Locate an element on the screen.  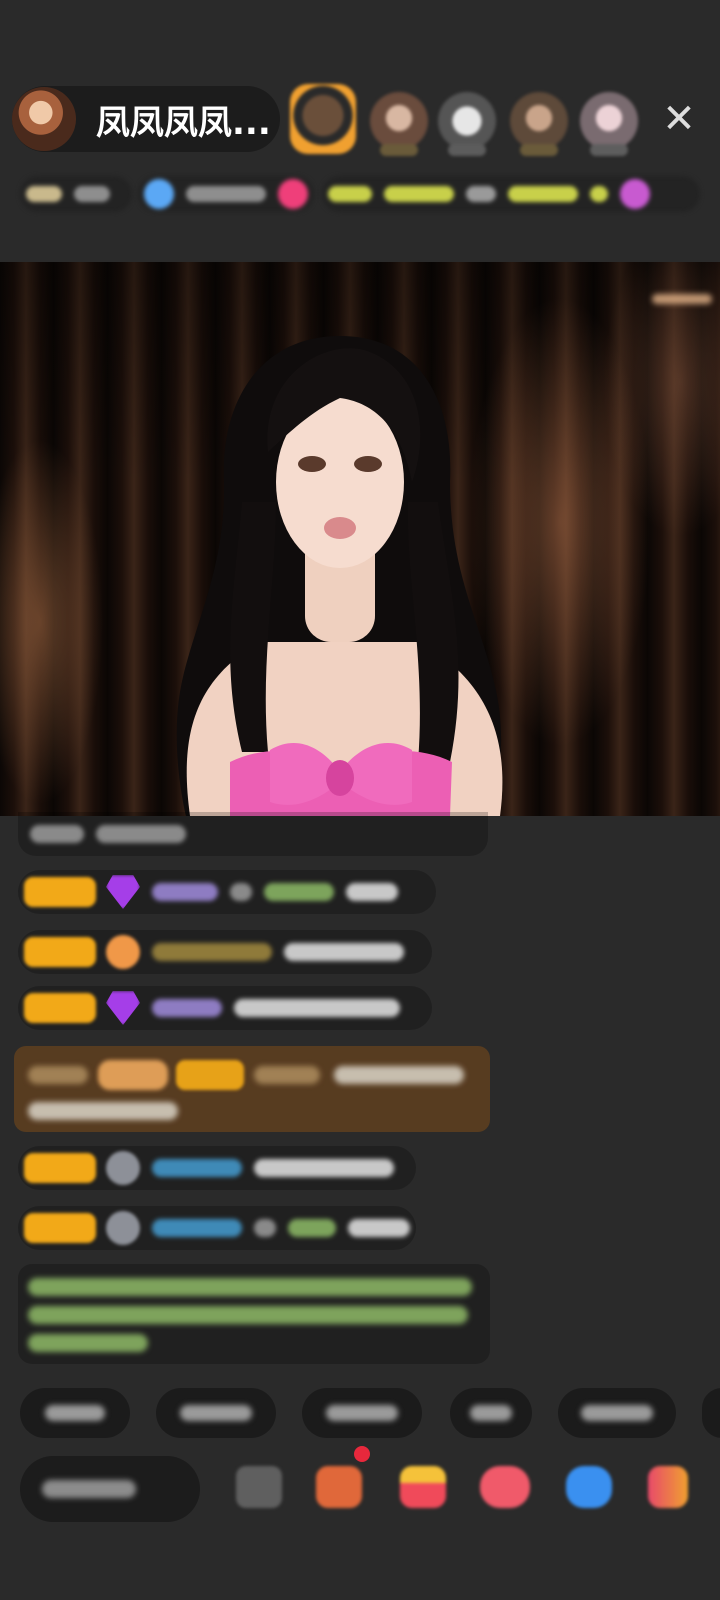
host-avatar is located at coordinates (44, 119).